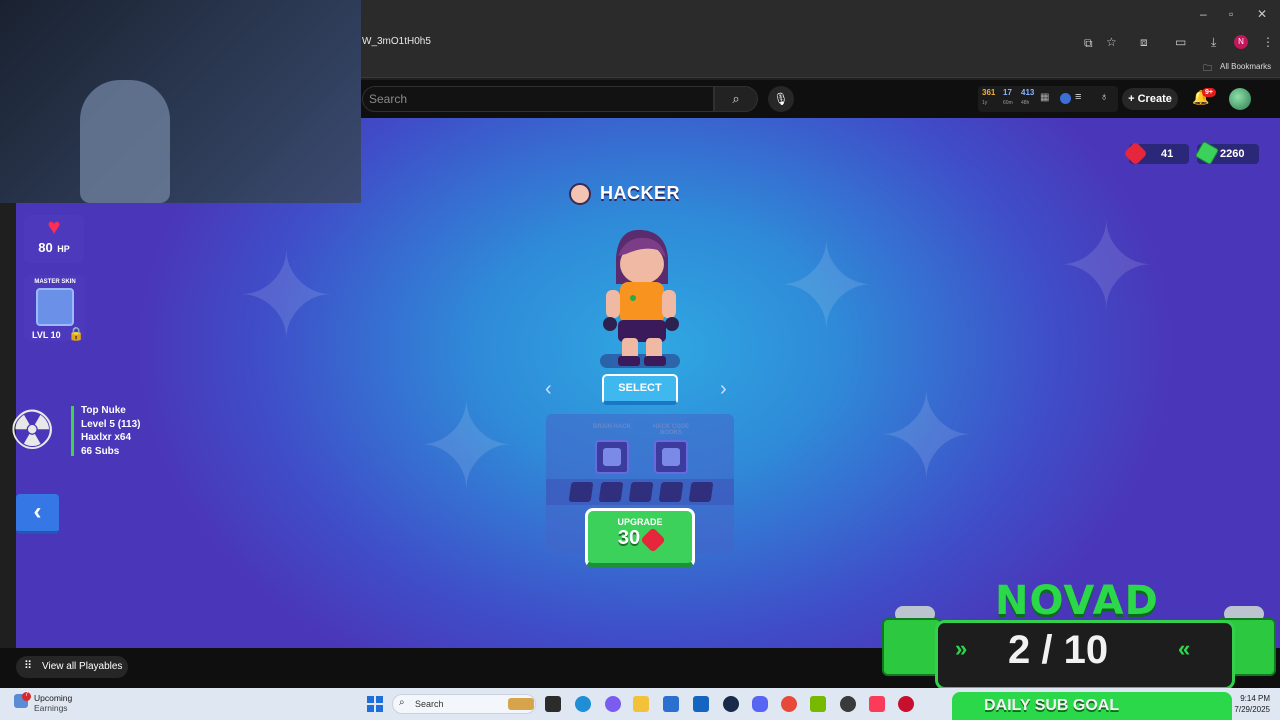 Image resolution: width=1280 pixels, height=720 pixels. I want to click on sub-goal-label: DAILY SUB GOAL, so click(1052, 705).